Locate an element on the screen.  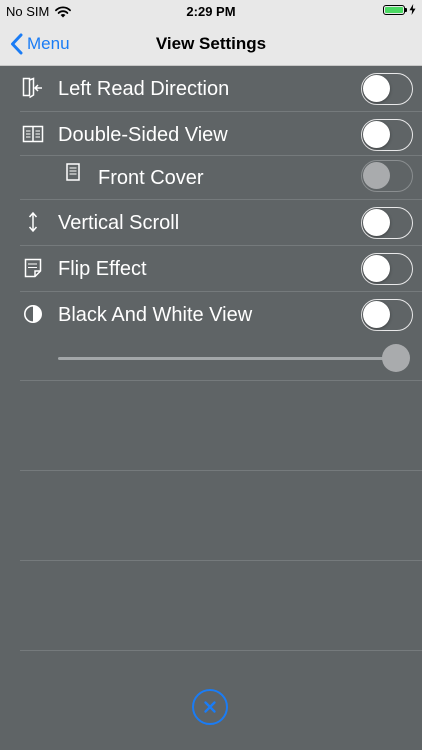
back-button-label: Menu is located at coordinates (48, 43).